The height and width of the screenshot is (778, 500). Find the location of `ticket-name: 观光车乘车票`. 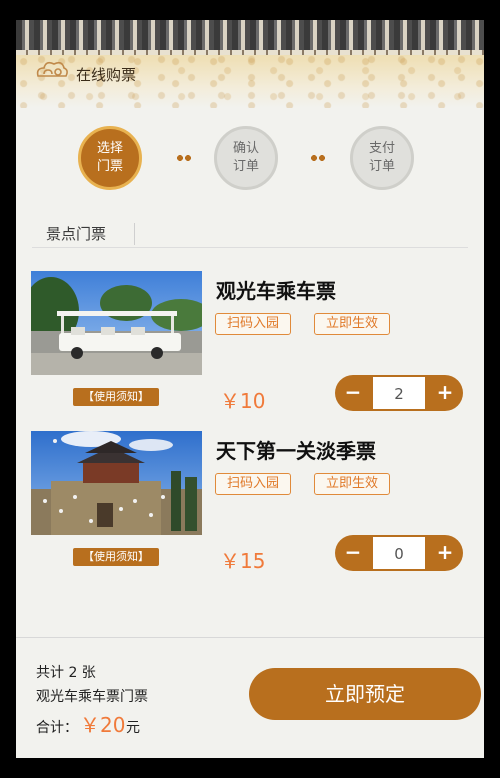

ticket-name: 观光车乘车票 is located at coordinates (276, 291).